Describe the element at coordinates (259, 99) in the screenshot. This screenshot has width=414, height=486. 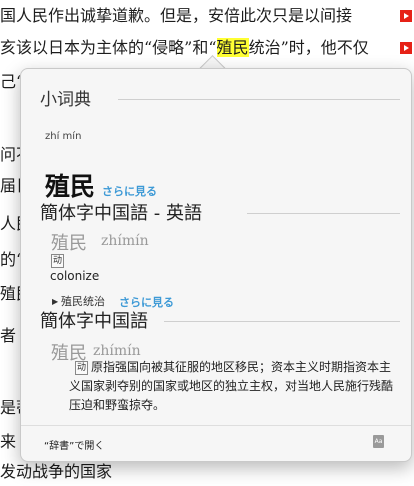
I see `title-divider` at that location.